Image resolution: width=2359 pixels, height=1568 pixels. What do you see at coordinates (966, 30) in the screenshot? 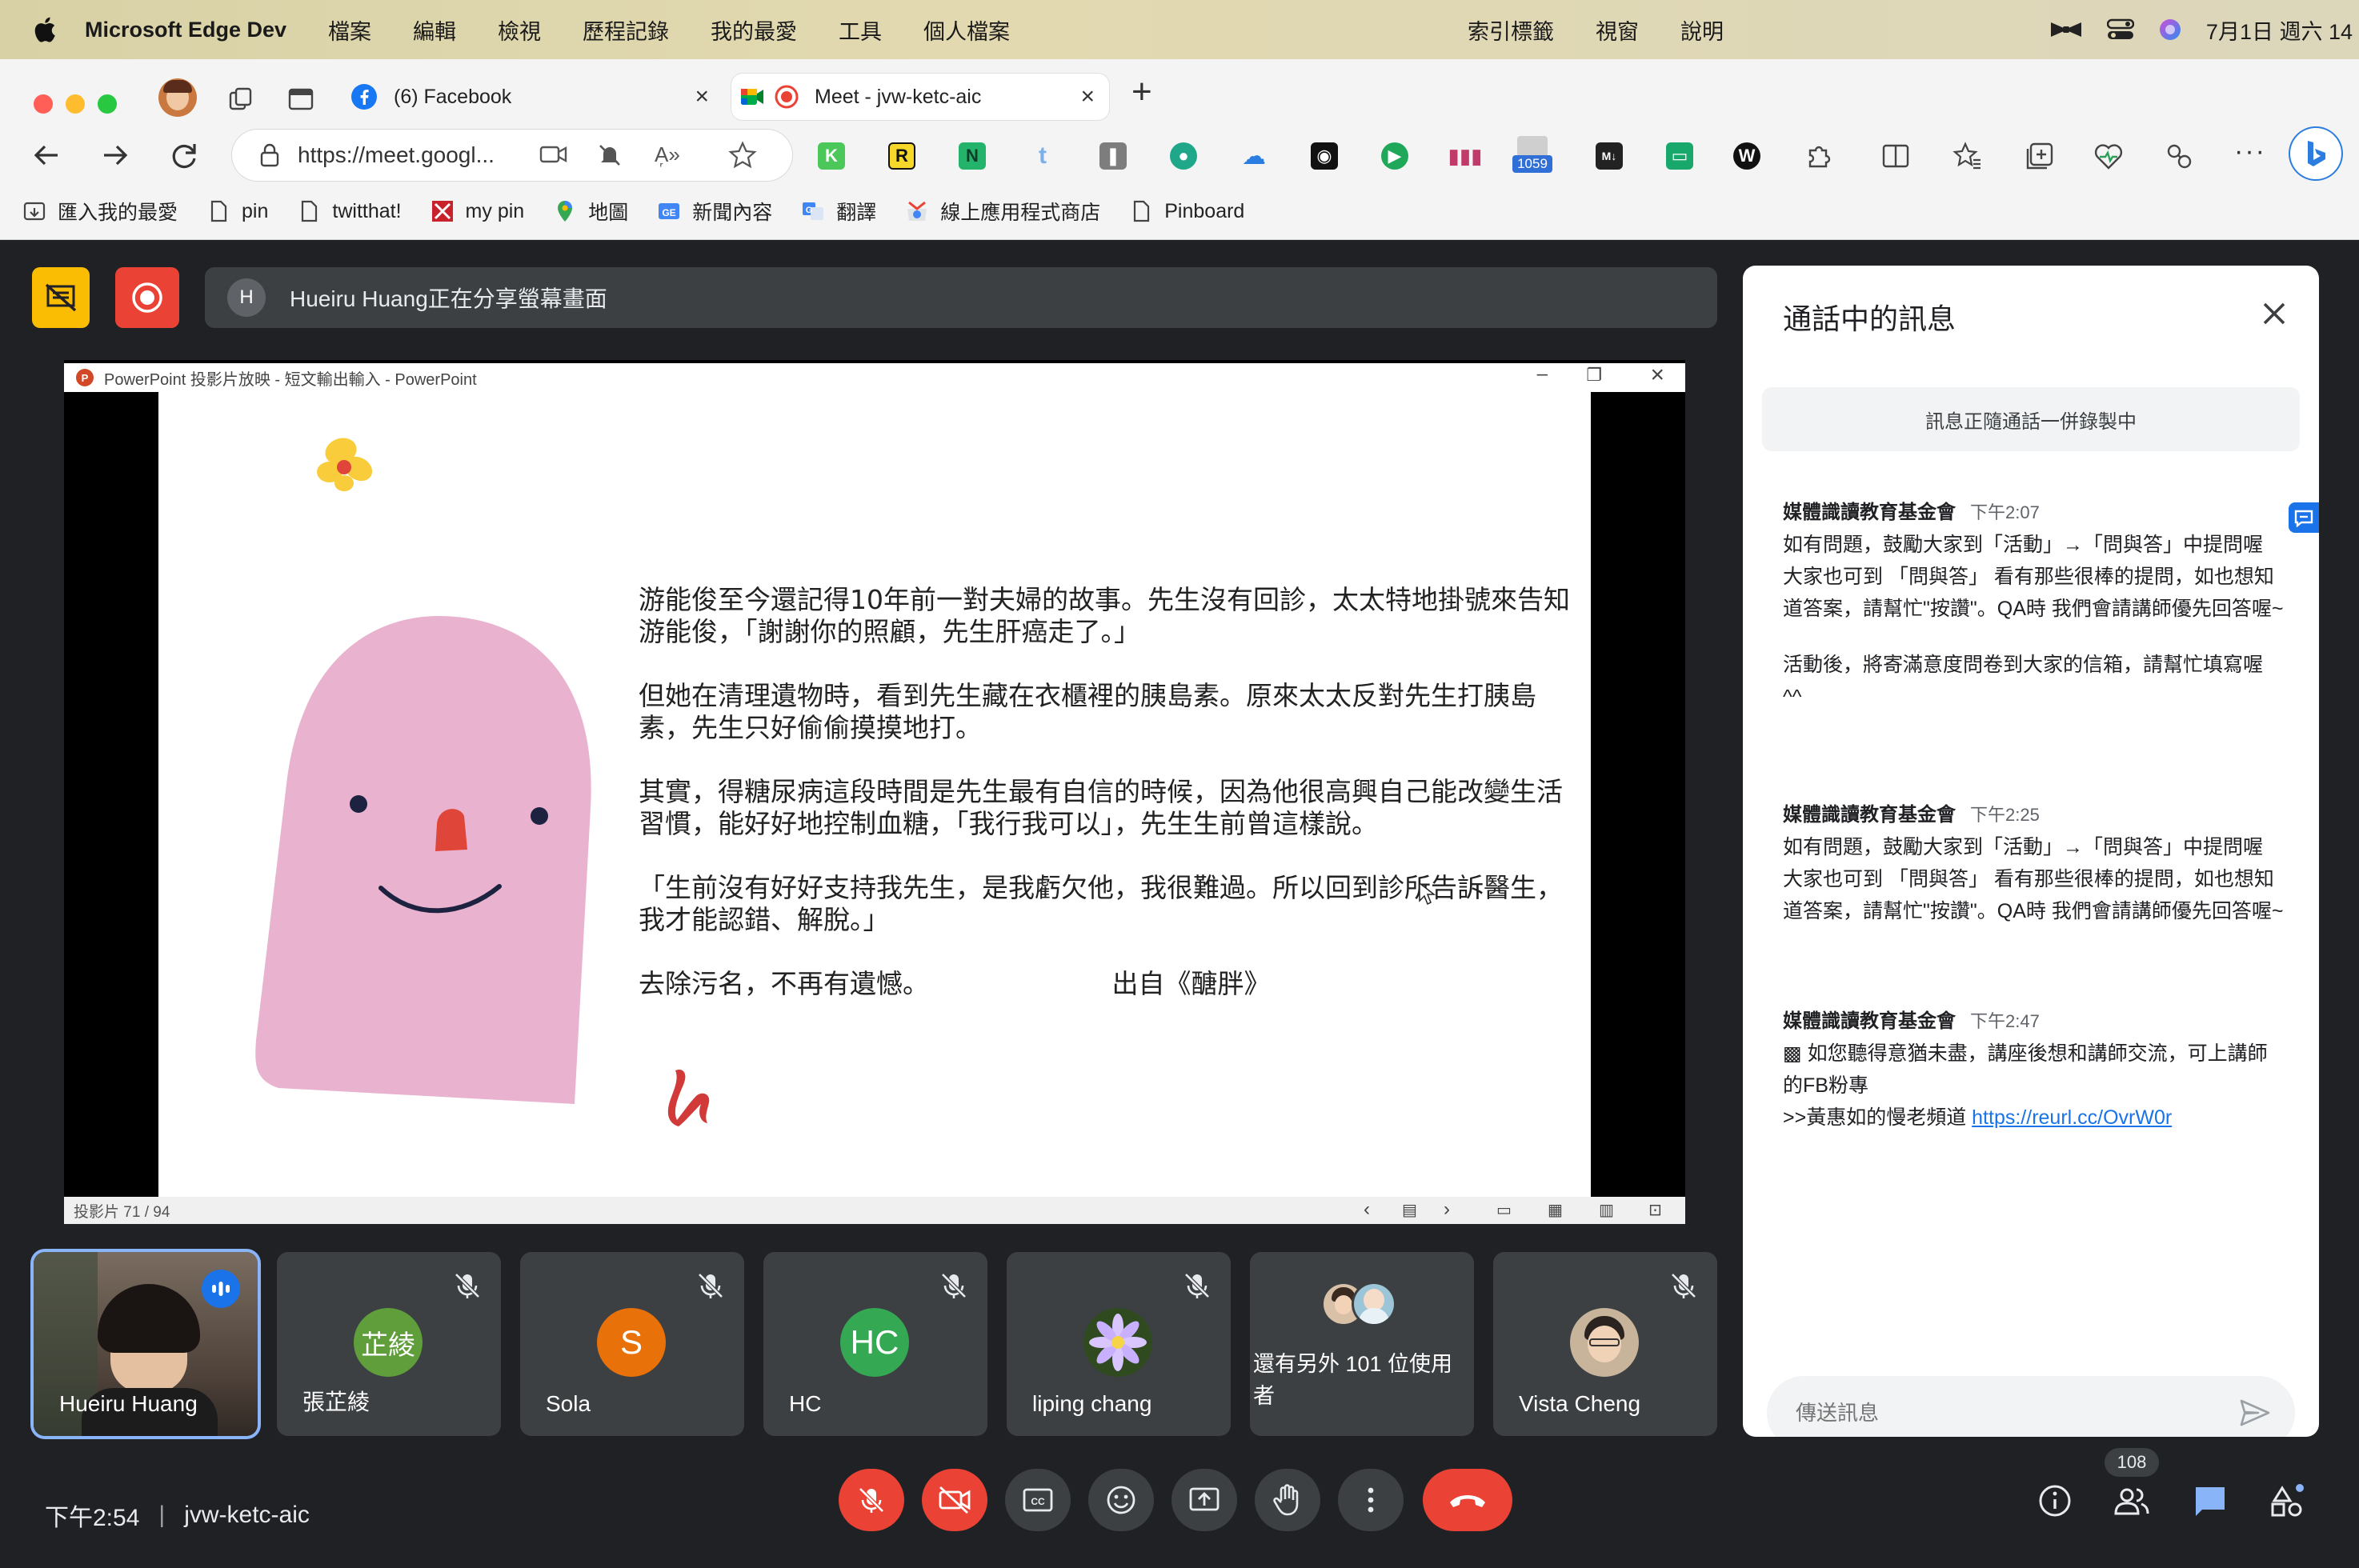
I see `menu-profile: 個人檔案` at bounding box center [966, 30].